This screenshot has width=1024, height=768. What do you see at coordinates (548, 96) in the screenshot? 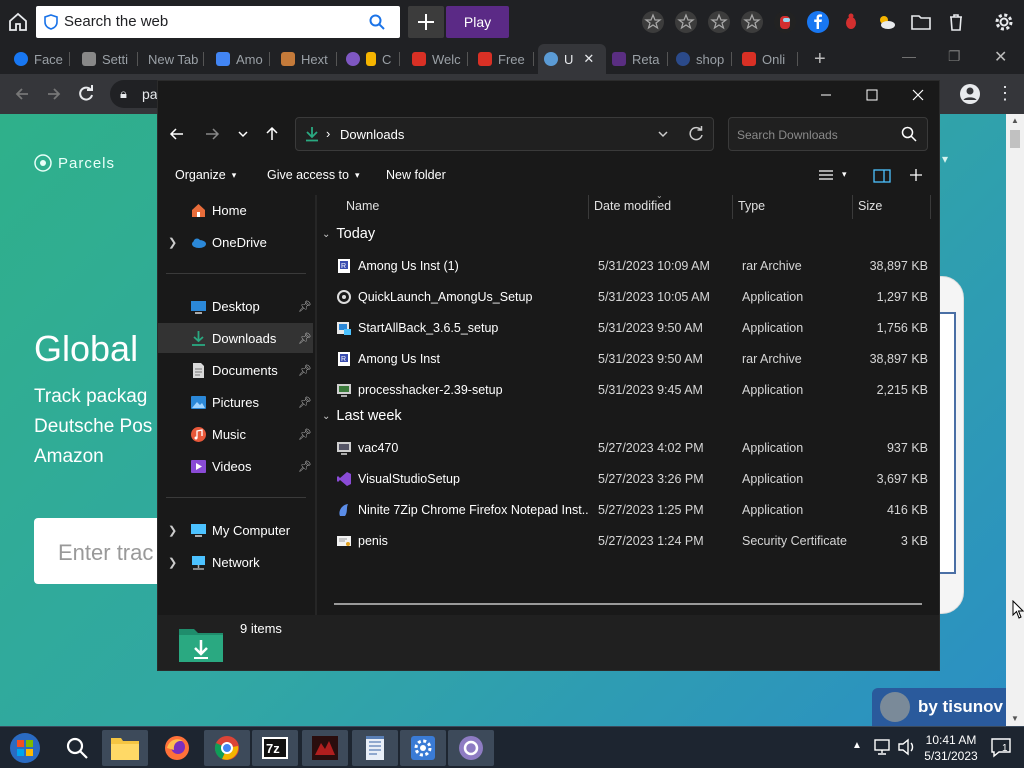
I see `explorer-title-bar` at bounding box center [548, 96].